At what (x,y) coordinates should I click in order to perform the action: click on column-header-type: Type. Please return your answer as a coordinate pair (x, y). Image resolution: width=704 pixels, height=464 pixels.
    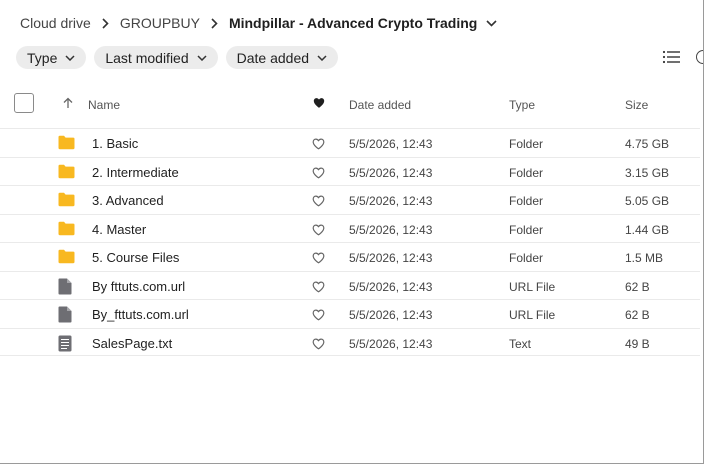
    Looking at the image, I should click on (522, 105).